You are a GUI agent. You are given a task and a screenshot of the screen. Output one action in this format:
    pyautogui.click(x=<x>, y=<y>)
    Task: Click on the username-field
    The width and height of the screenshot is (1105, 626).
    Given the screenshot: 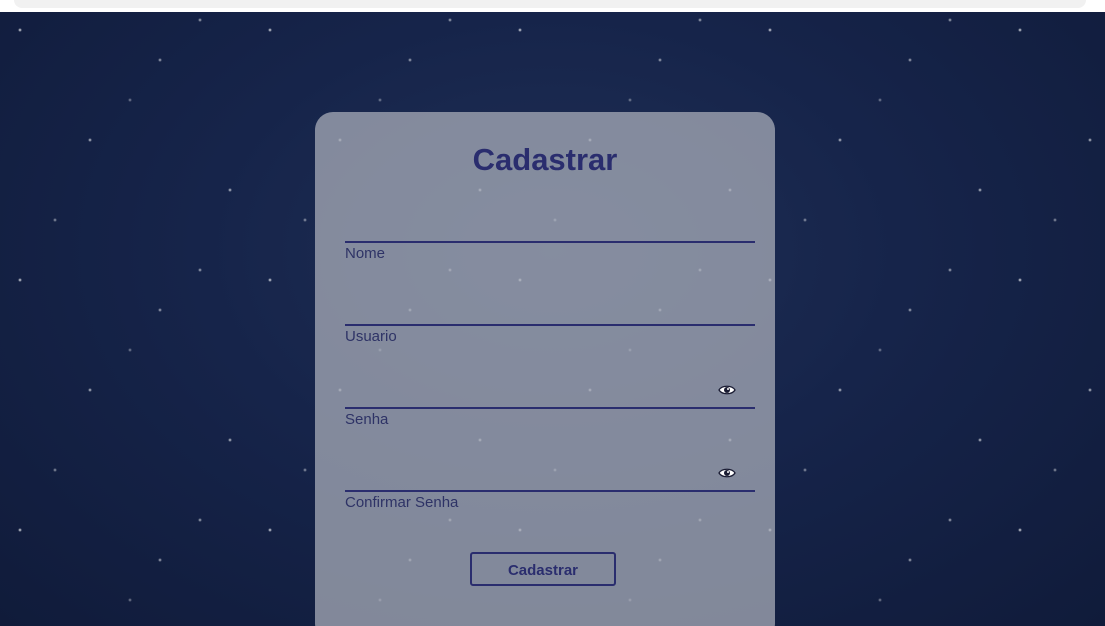 What is the action you would take?
    pyautogui.click(x=550, y=316)
    